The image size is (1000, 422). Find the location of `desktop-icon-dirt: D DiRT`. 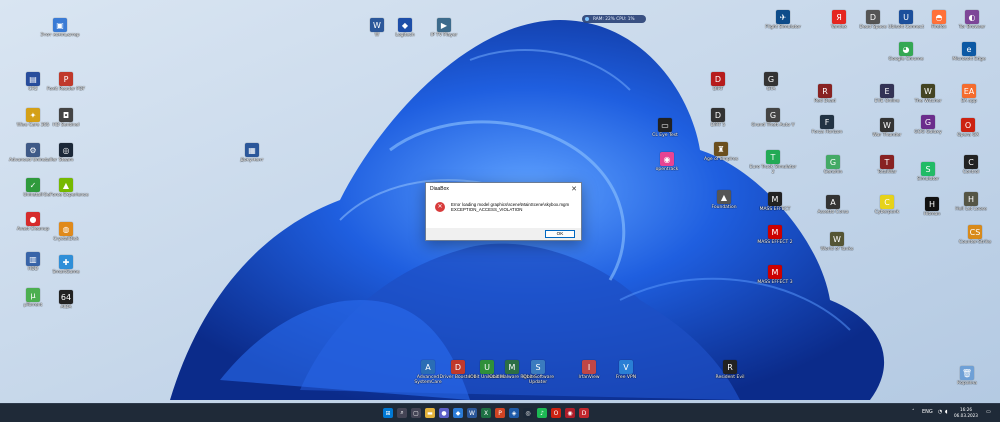

desktop-icon-dirt: D DiRT is located at coordinates (718, 82).